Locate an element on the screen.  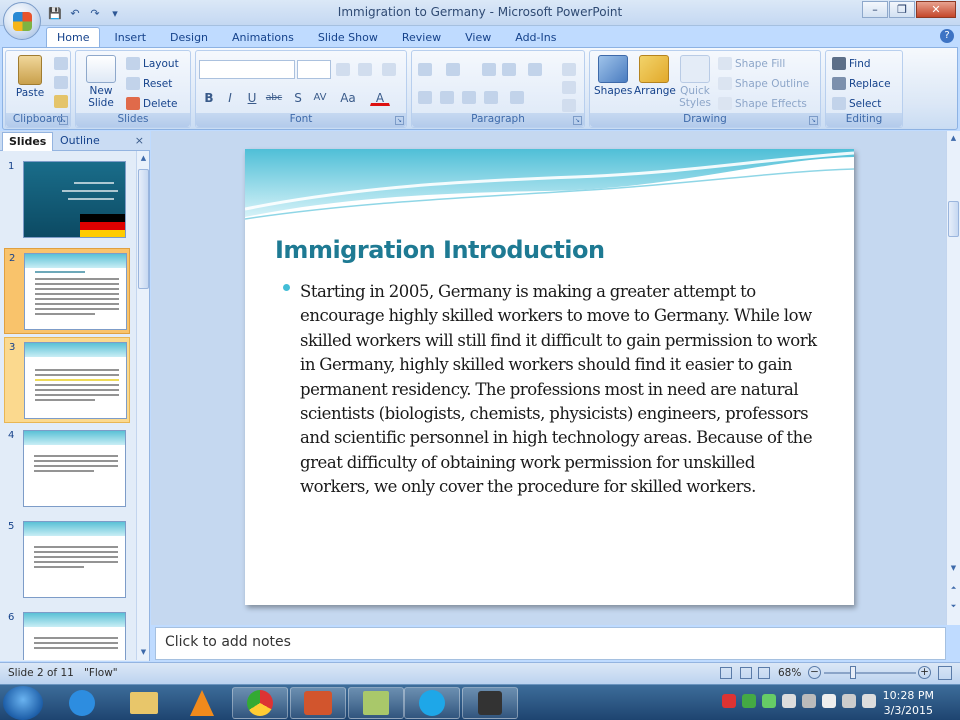
shape-outline-button: Shape Outline is located at coordinates (763, 83).